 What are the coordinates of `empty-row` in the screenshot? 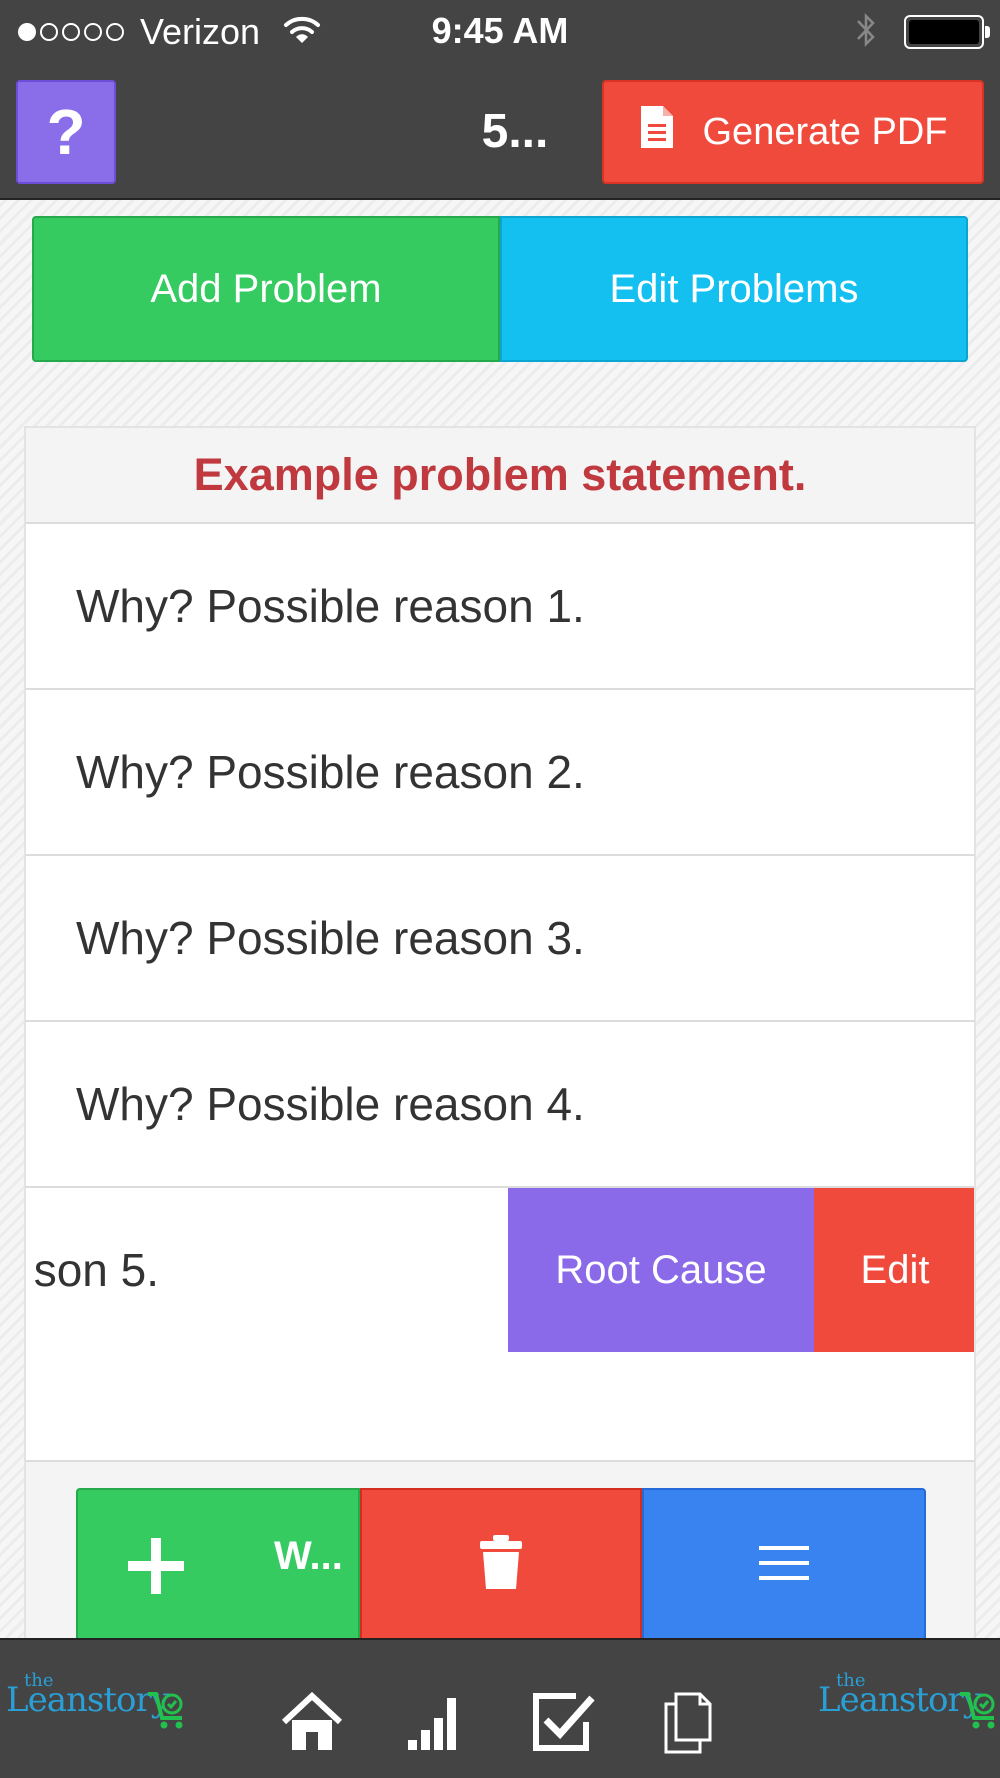 It's located at (500, 1408).